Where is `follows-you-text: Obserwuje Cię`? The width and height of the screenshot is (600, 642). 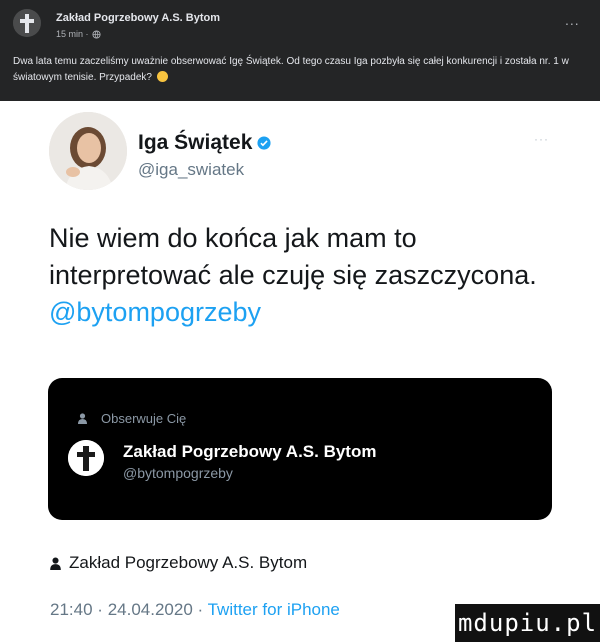 follows-you-text: Obserwuje Cię is located at coordinates (144, 418).